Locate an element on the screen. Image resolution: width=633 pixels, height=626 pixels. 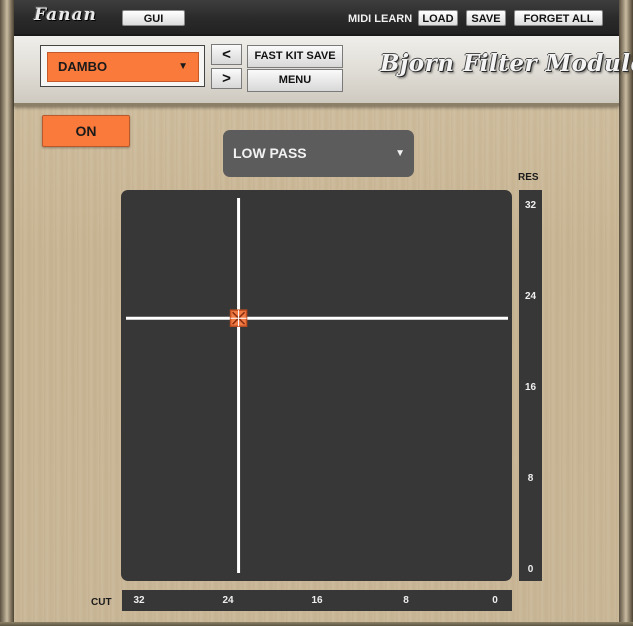
power-toggle-button: ON is located at coordinates (86, 131).